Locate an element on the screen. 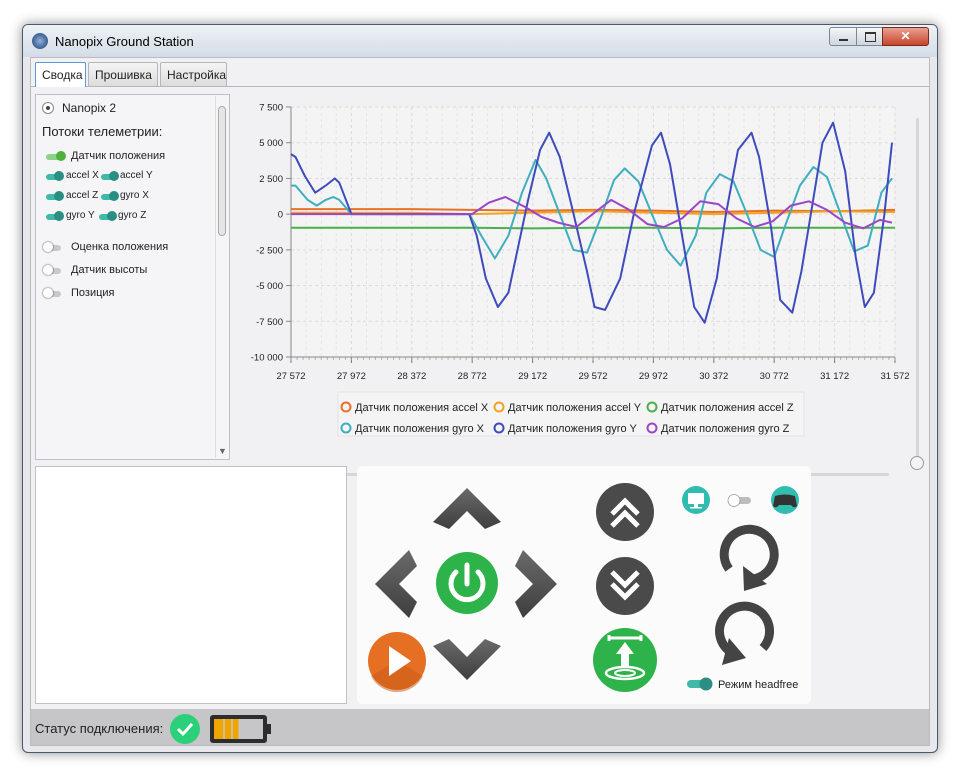 This screenshot has height=780, width=964. accel-y-label: accel Y is located at coordinates (136, 175).